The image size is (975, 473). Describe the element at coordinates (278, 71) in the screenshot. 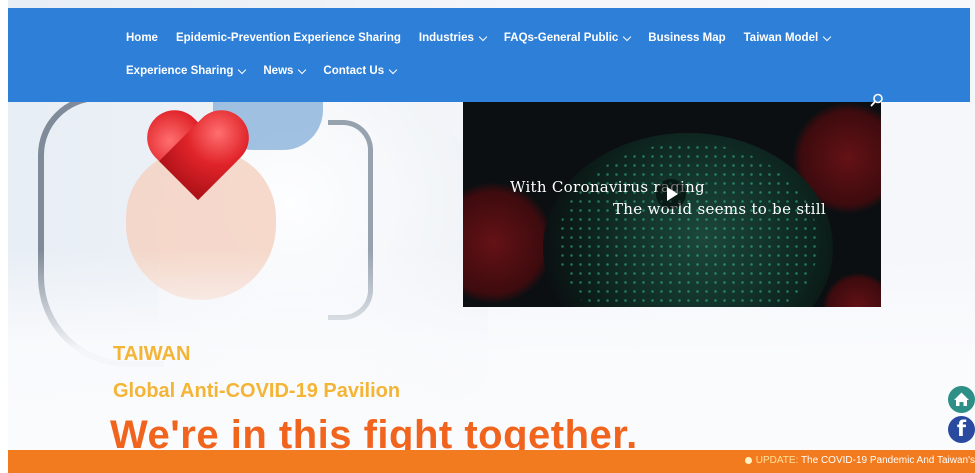

I see `nav-item-label: News` at that location.